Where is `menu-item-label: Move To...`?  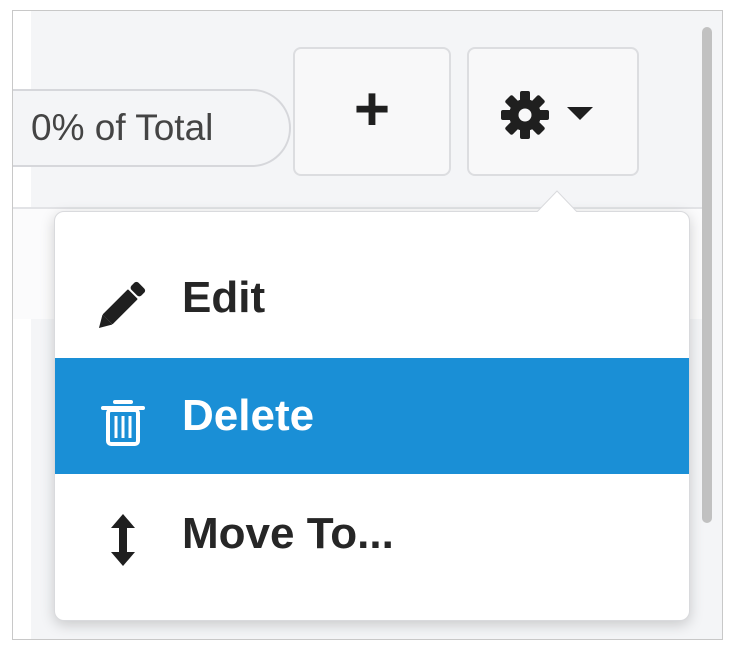 menu-item-label: Move To... is located at coordinates (288, 533).